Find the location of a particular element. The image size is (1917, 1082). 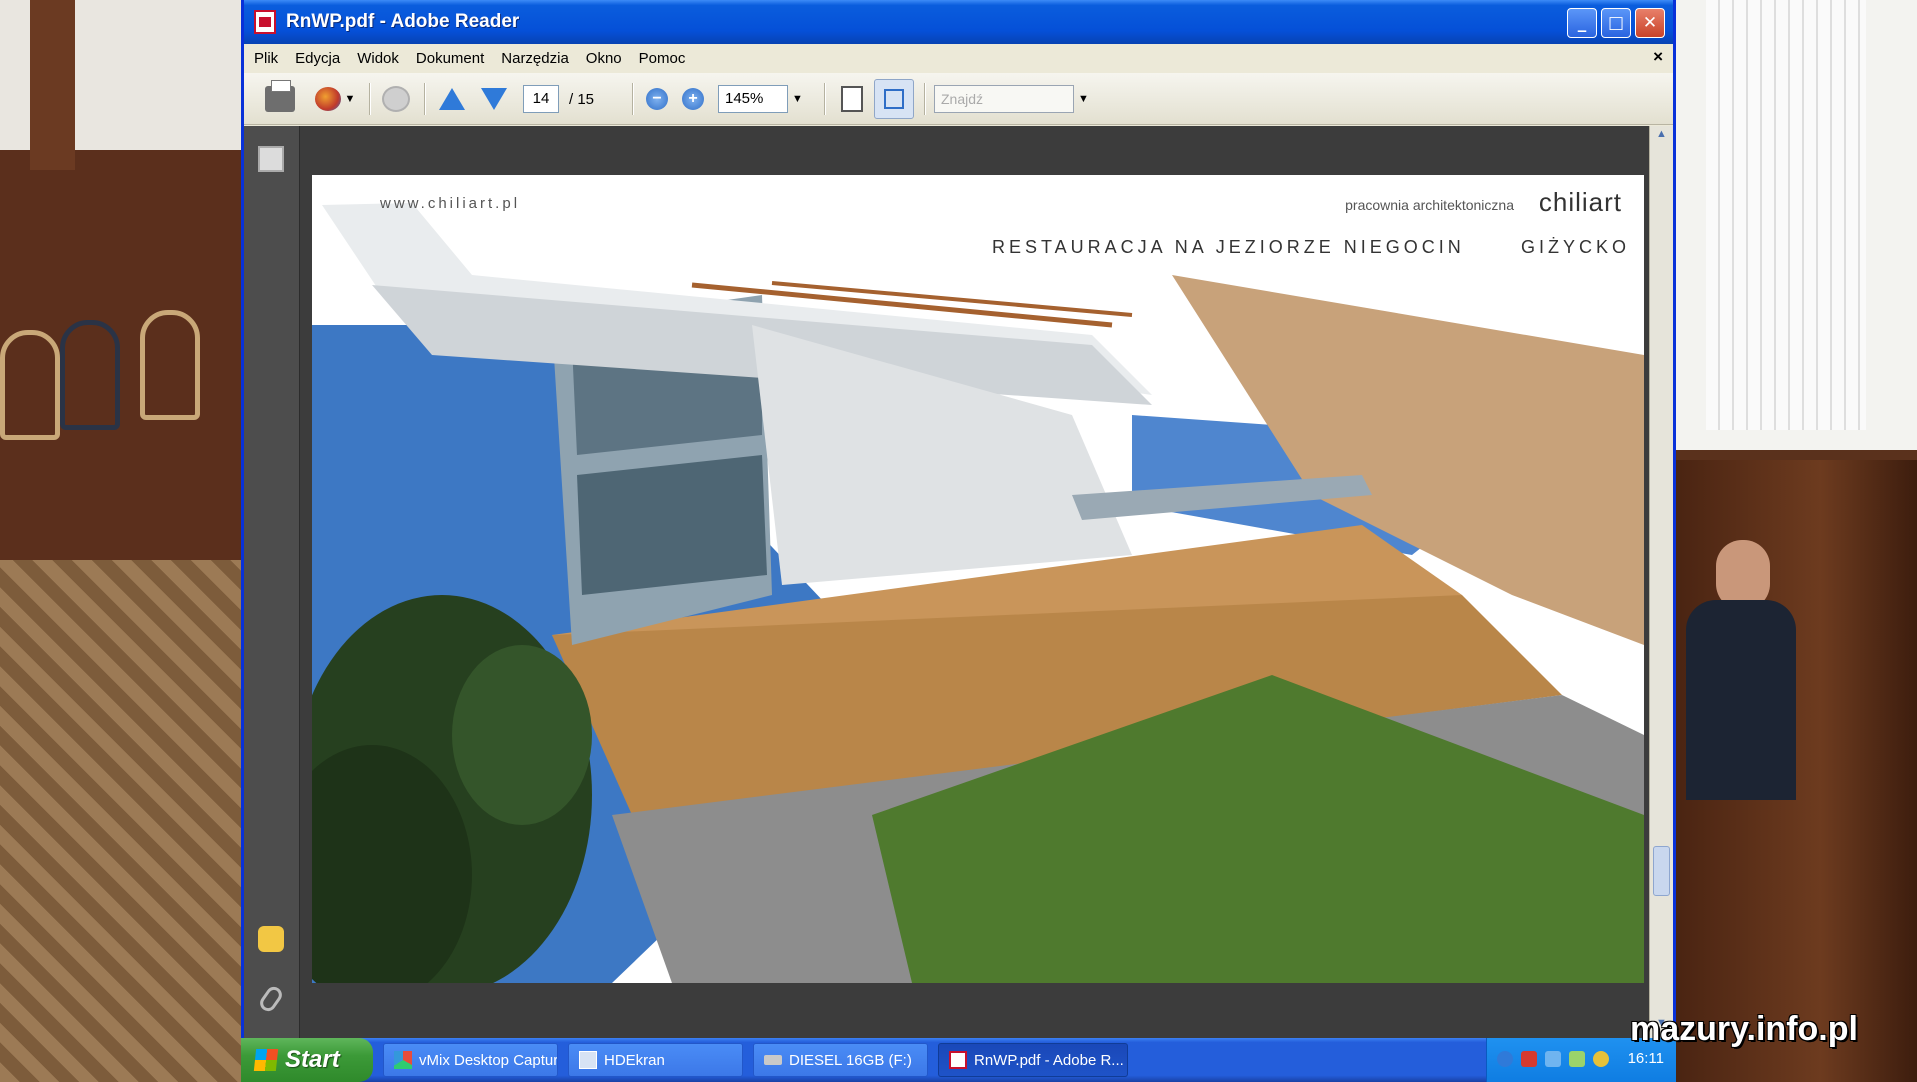

close-document-button: × is located at coordinates (1658, 57).